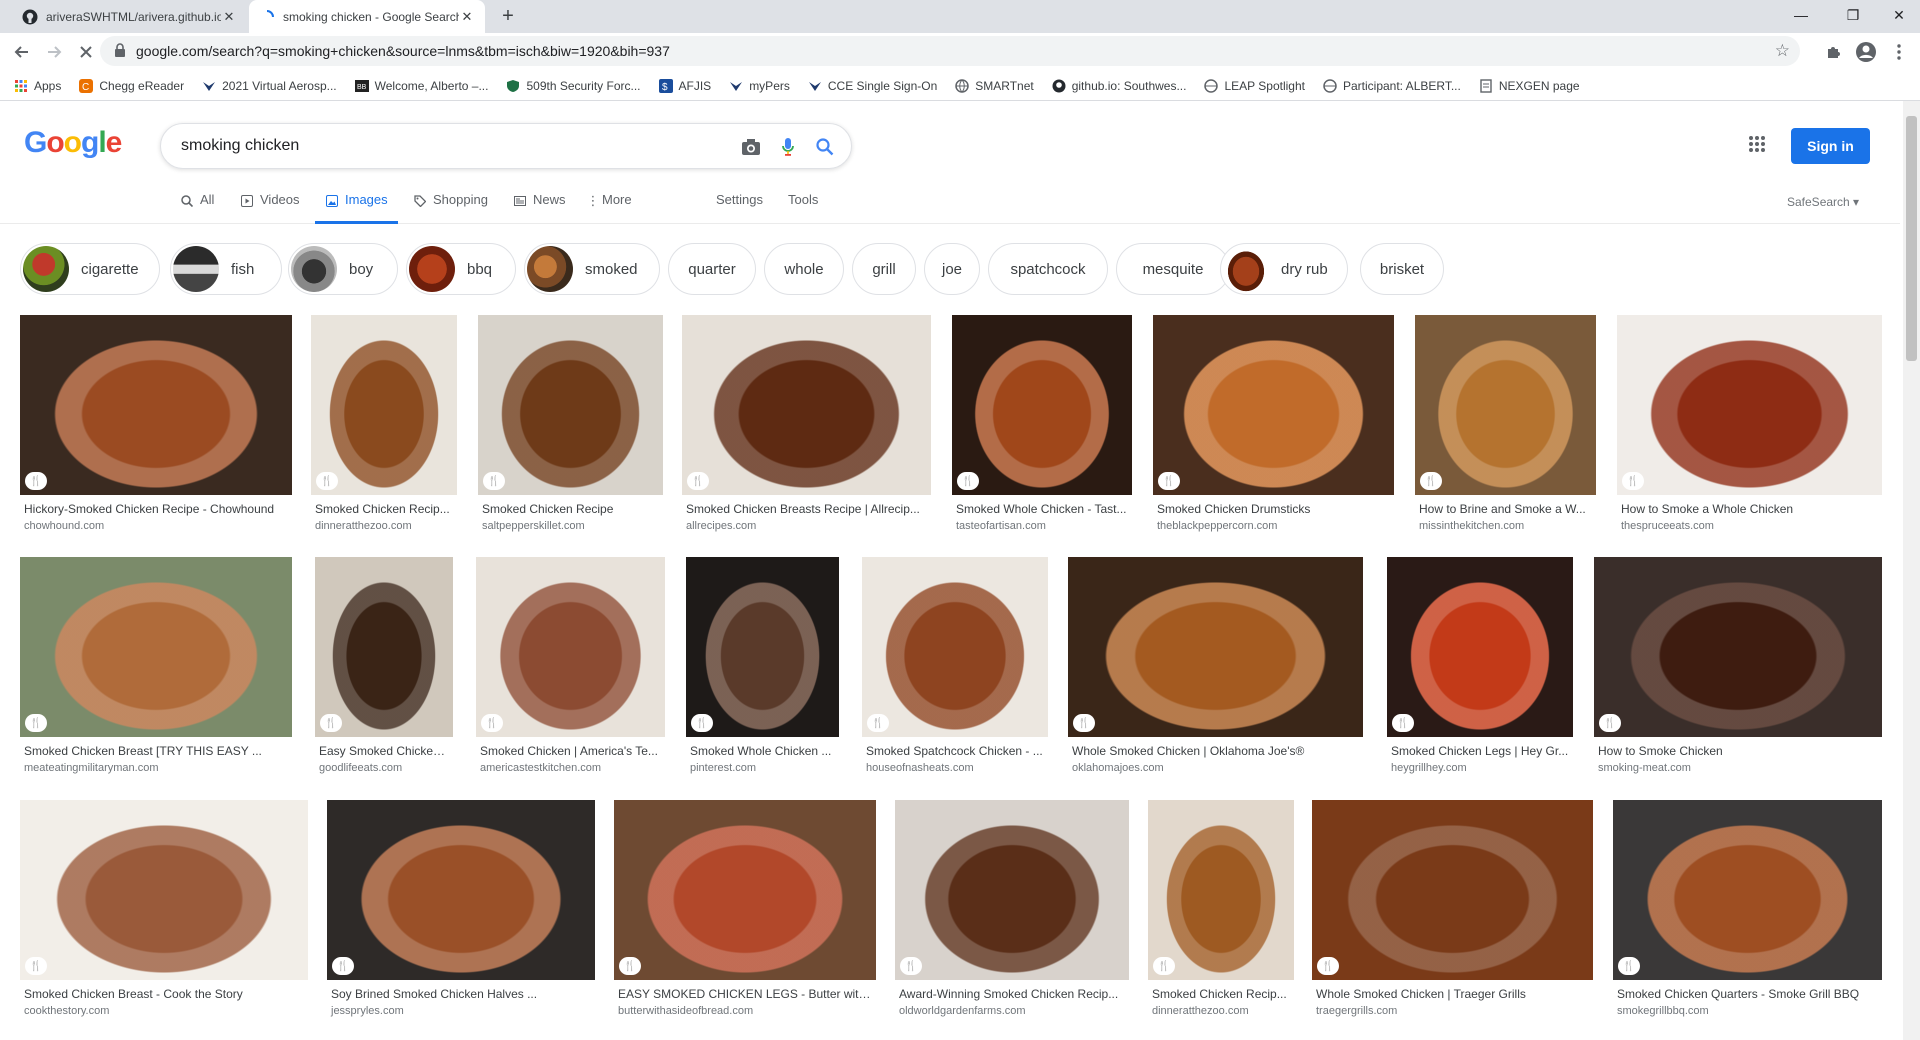 The height and width of the screenshot is (1040, 1920). I want to click on chip-quarter: quarter, so click(712, 269).